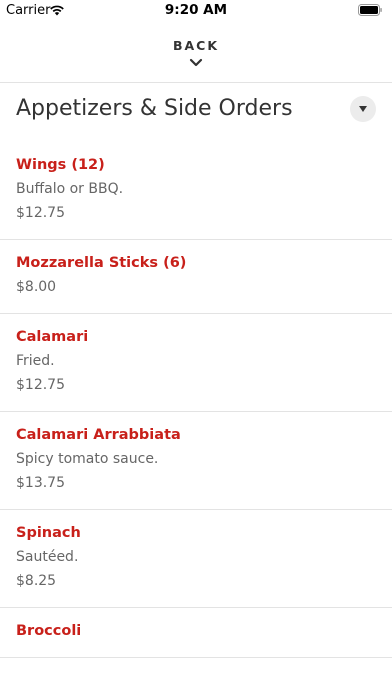 The height and width of the screenshot is (696, 392). I want to click on item-description: Buffalo or BBQ., so click(70, 189).